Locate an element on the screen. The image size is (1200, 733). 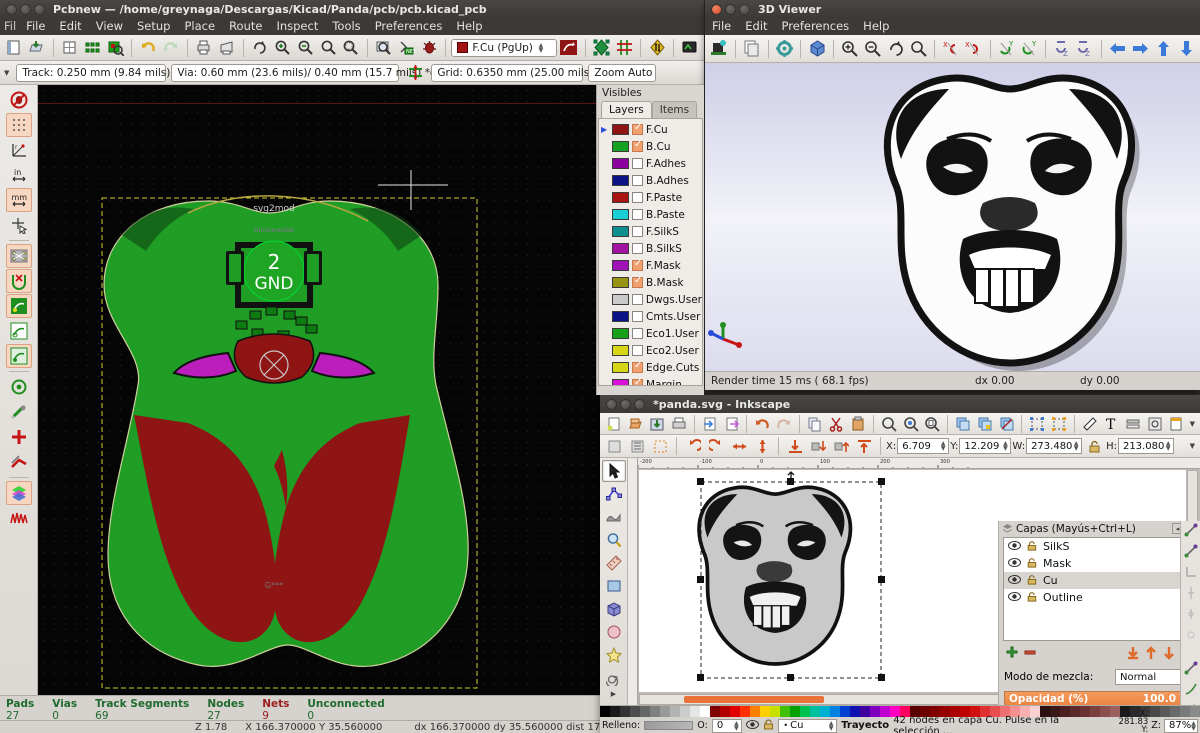
capa-row-silks: SilkS is located at coordinates (1099, 546).